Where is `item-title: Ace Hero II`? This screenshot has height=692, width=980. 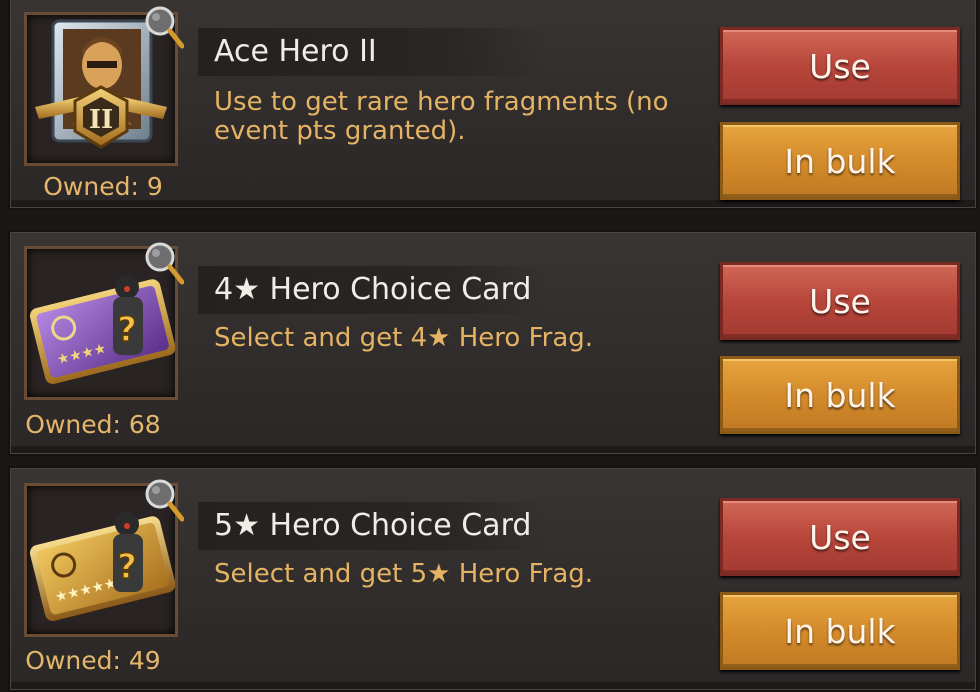
item-title: Ace Hero II is located at coordinates (295, 51).